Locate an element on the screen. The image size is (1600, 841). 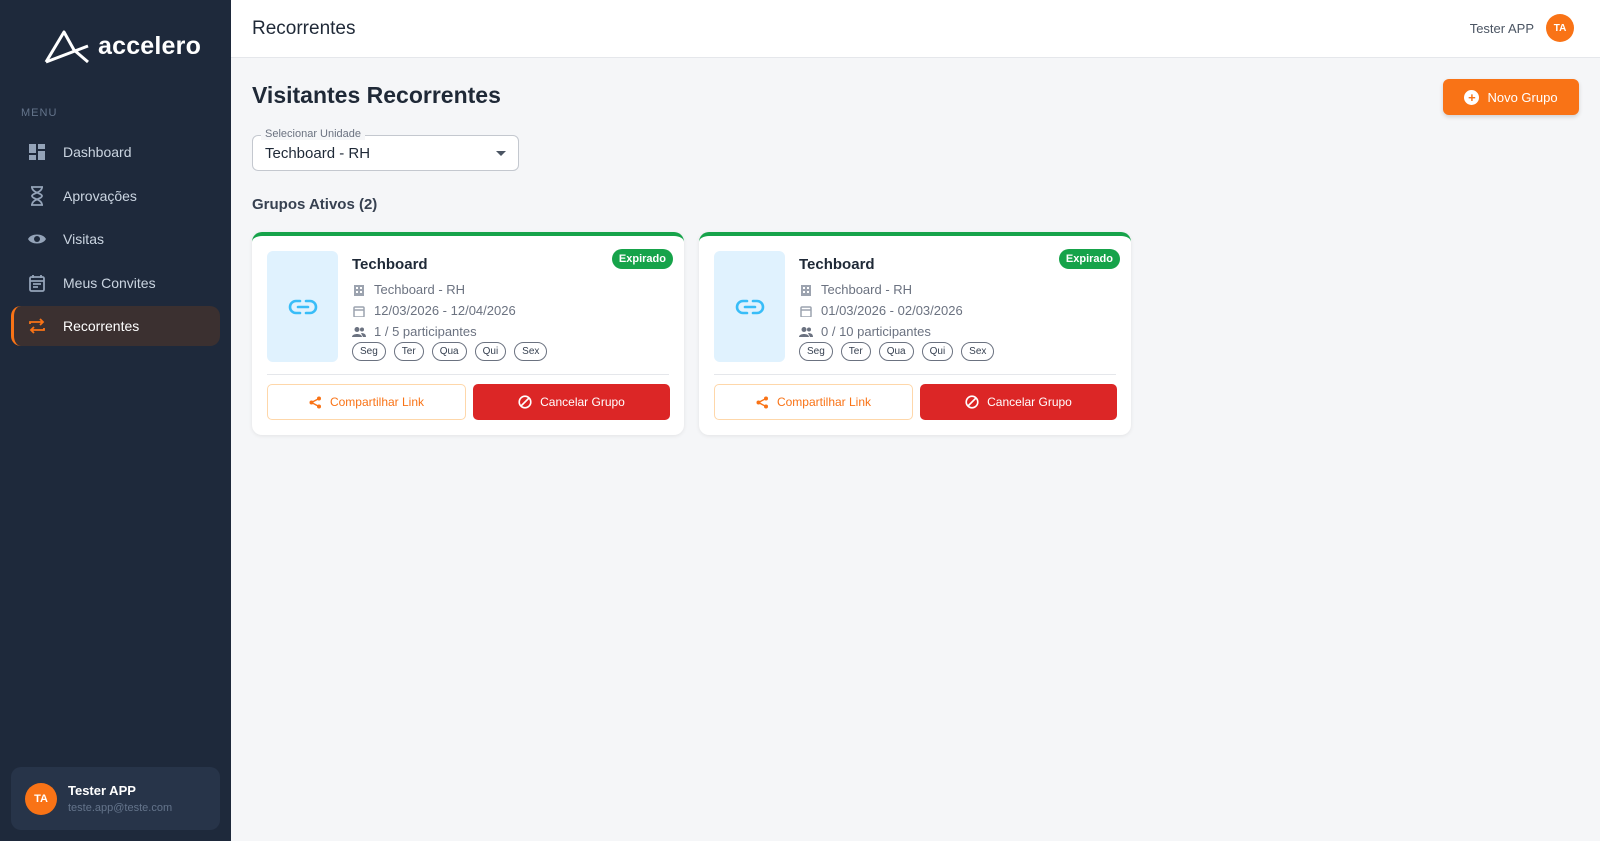
sidebar-item-dashboard: Dashboard is located at coordinates (115, 152).